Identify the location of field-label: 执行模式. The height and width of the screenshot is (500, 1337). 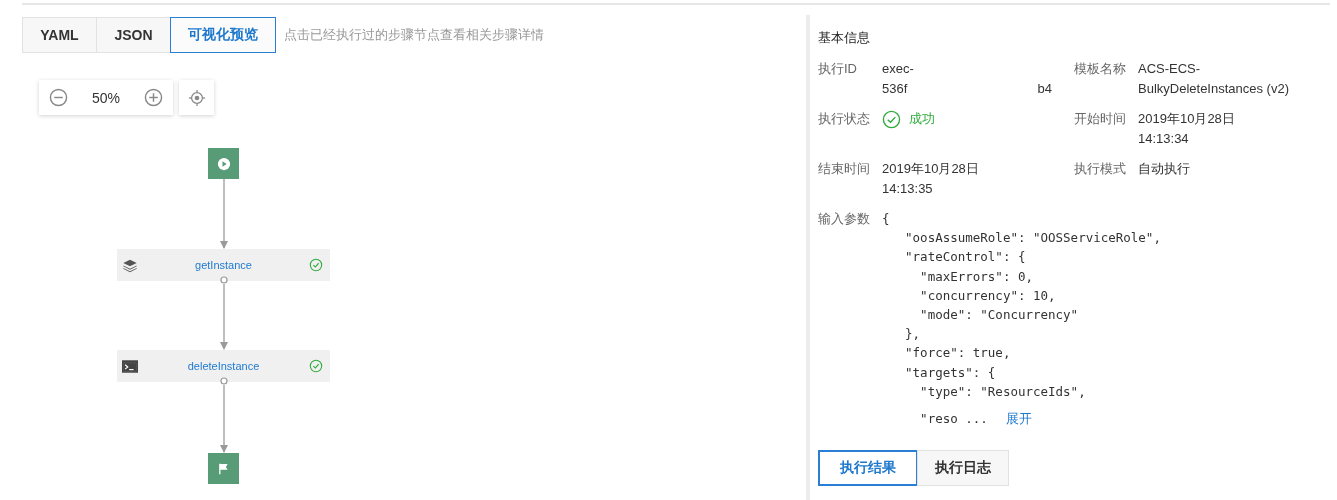
(1100, 169).